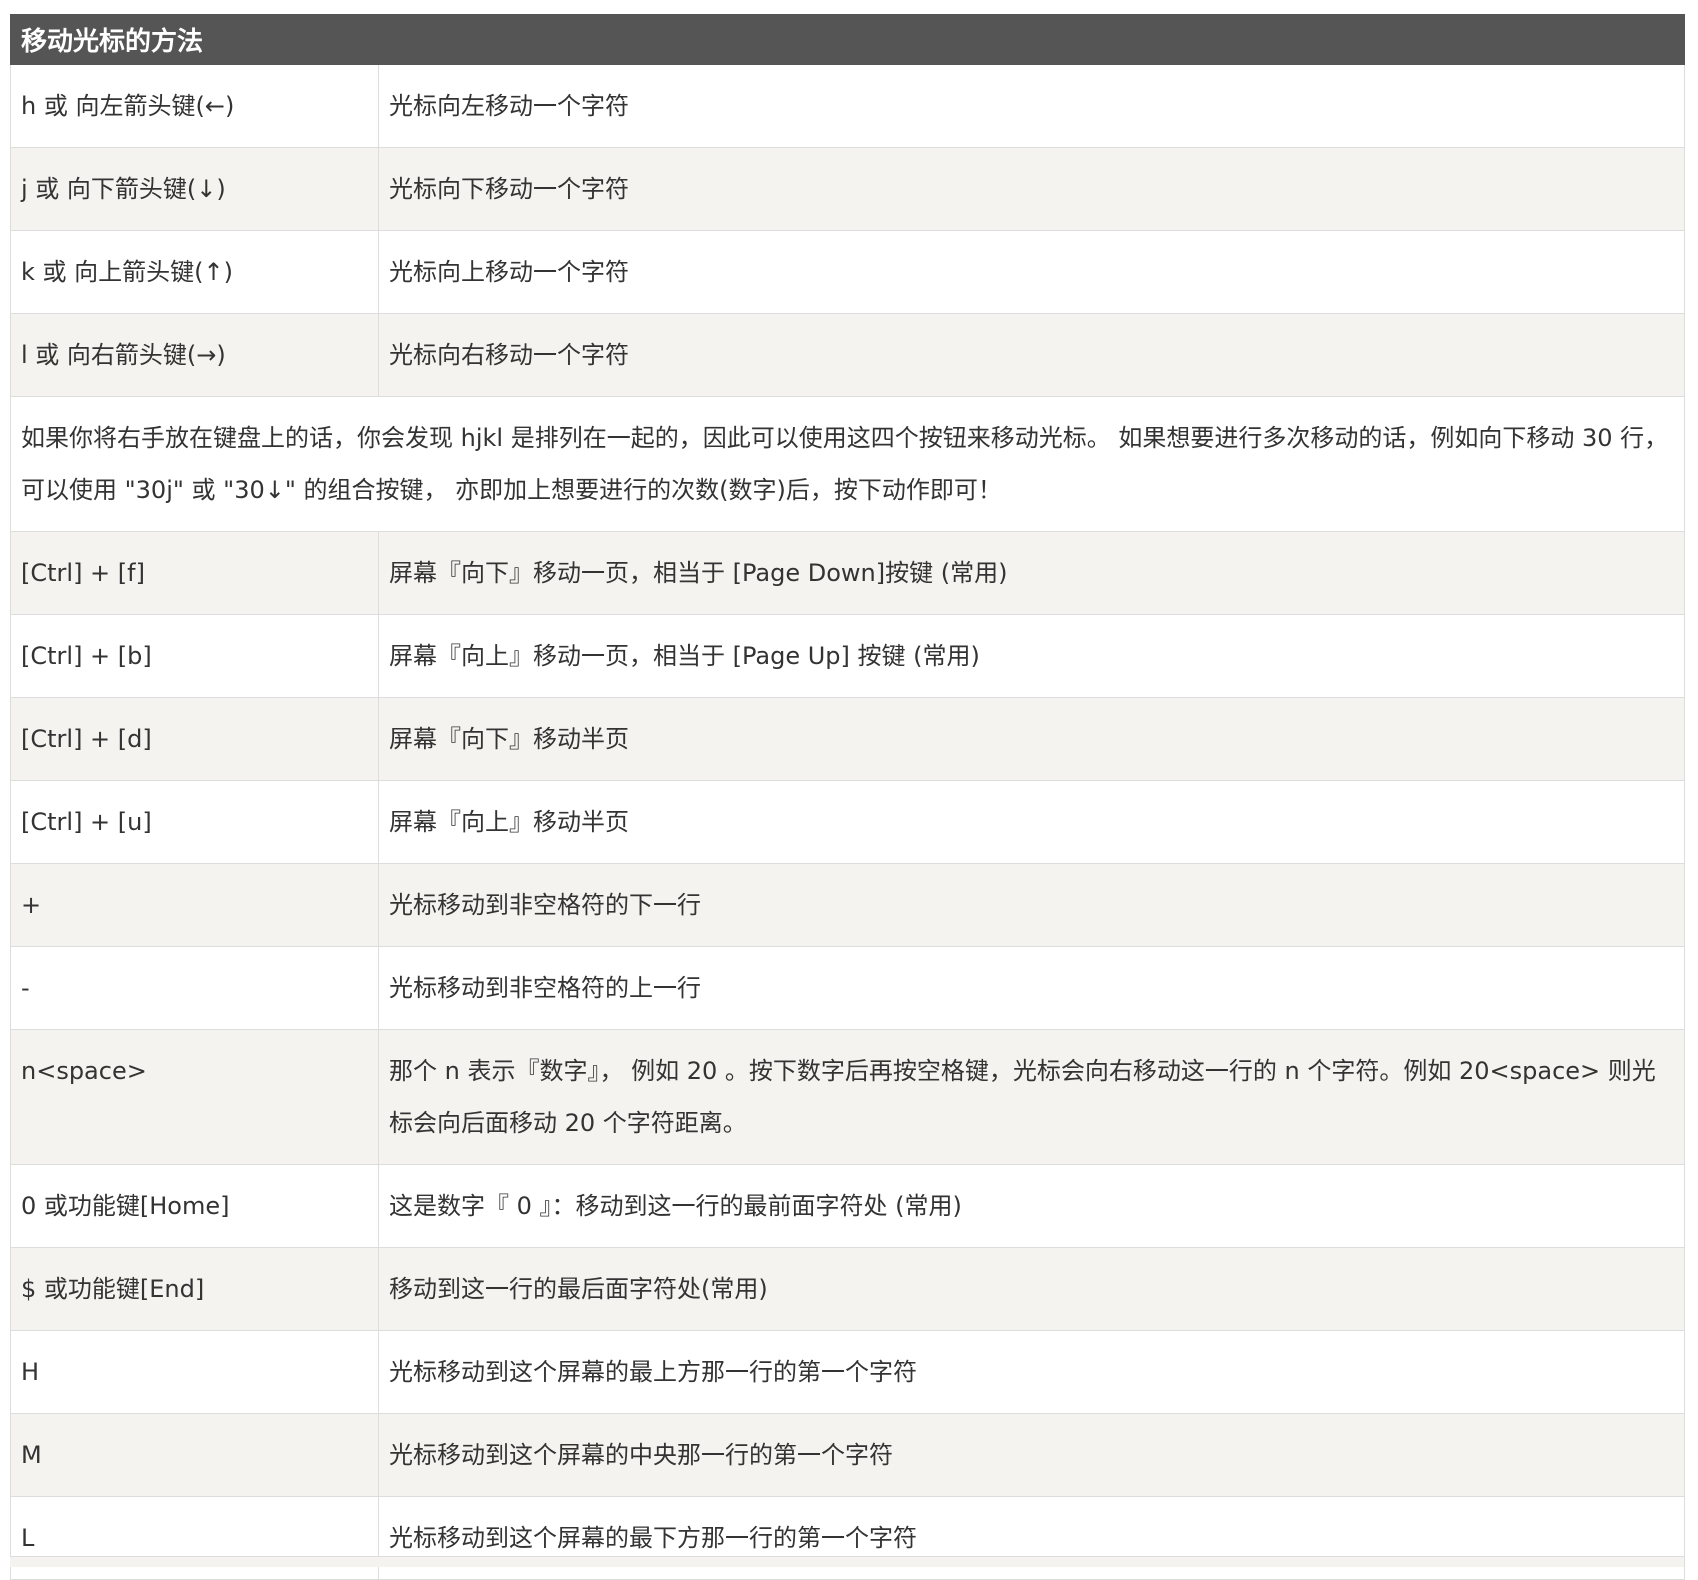 This screenshot has width=1698, height=1580. Describe the element at coordinates (1031, 739) in the screenshot. I see `desc-cell: 屏幕『向下』移动半页` at that location.